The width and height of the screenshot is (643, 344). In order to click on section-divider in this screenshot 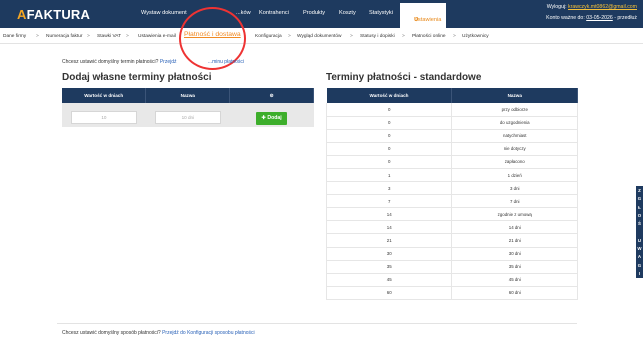, I will do `click(317, 323)`.